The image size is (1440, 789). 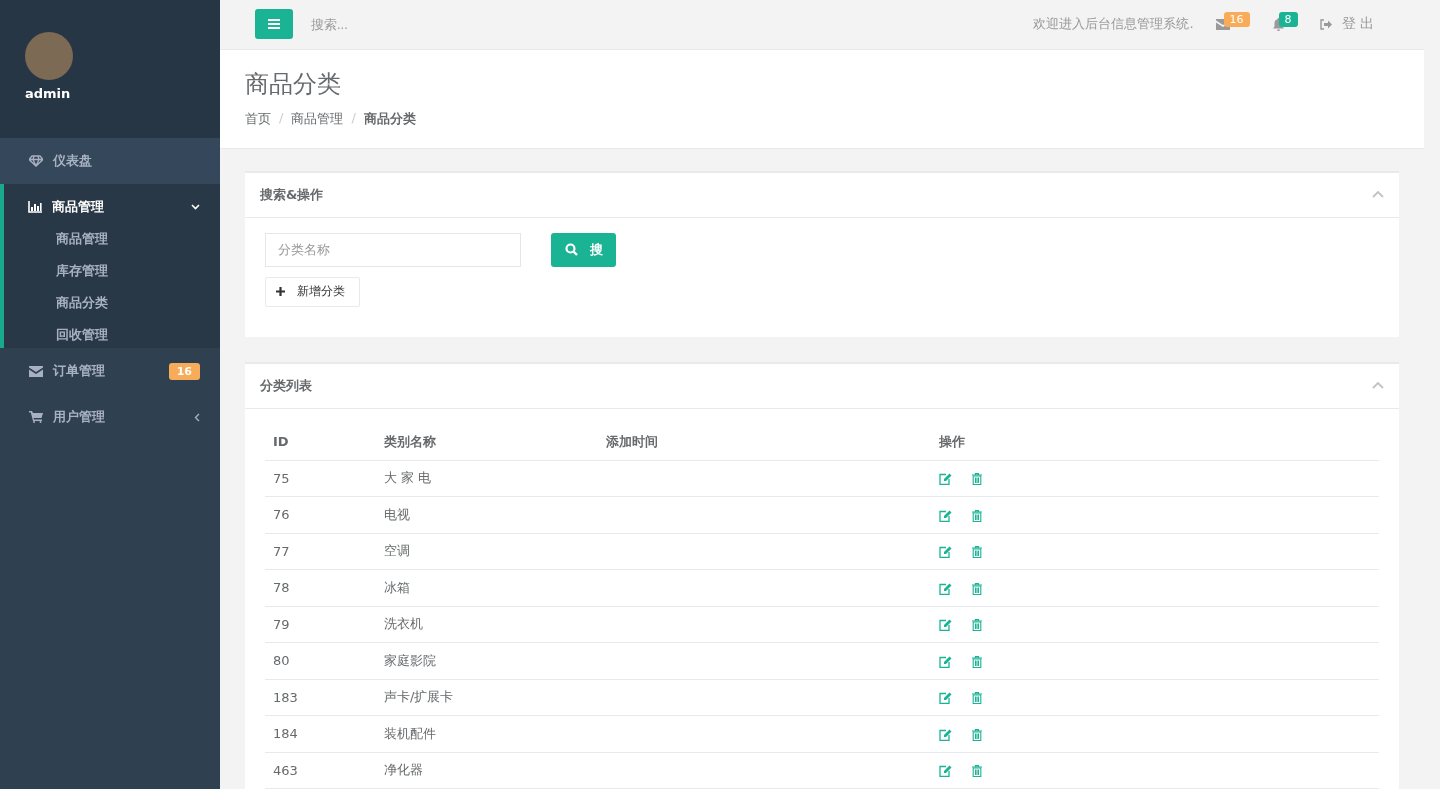 What do you see at coordinates (78, 207) in the screenshot?
I see `nav-label: 商品管理` at bounding box center [78, 207].